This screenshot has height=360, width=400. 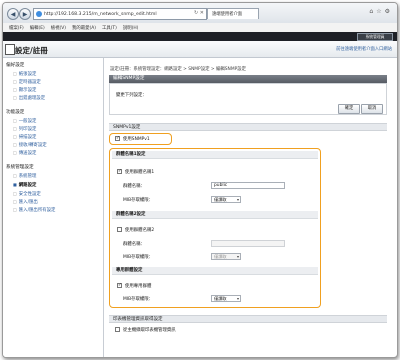 I want to click on back-icon: ◀, so click(x=13, y=14).